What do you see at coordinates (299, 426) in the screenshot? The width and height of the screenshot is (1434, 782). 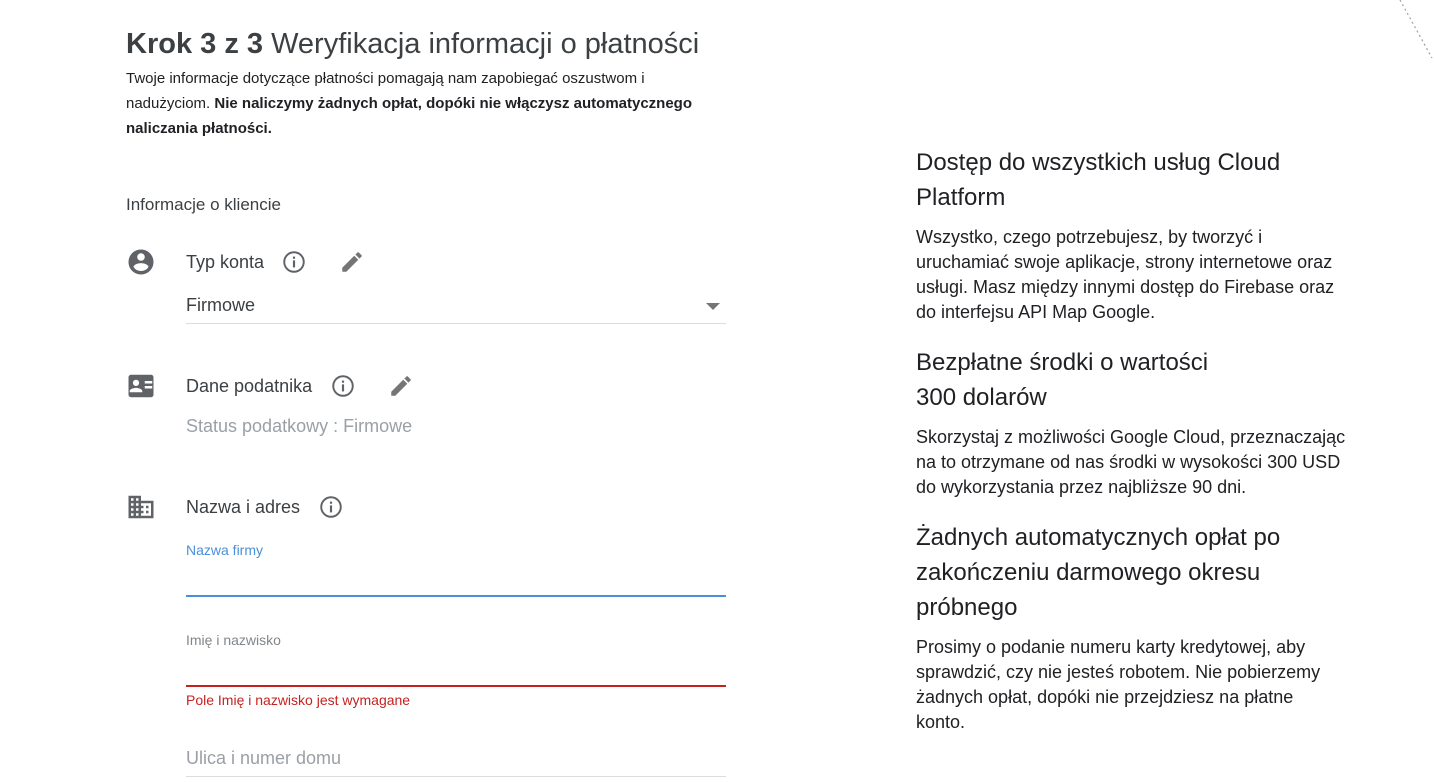 I see `tax-status-text: Status podatkowy : Firmowe` at bounding box center [299, 426].